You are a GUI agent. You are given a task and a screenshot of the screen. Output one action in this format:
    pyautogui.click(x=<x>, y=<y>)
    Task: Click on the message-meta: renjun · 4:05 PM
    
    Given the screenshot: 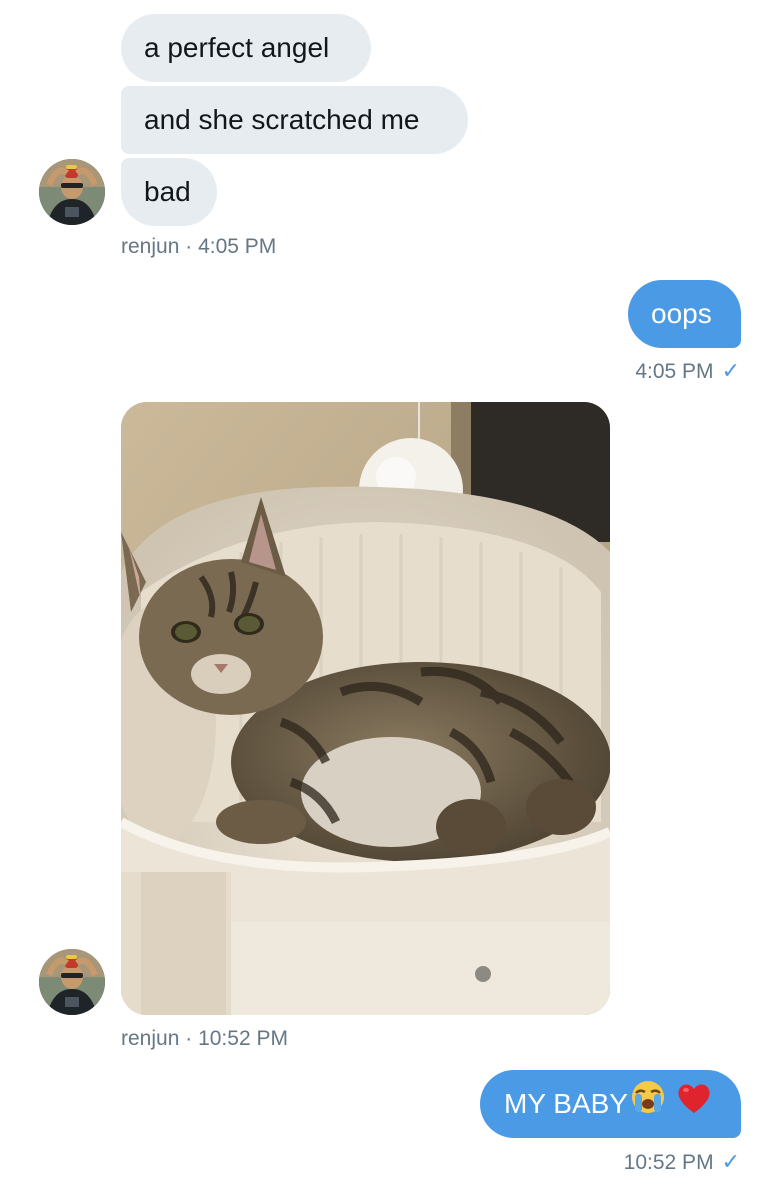 What is the action you would take?
    pyautogui.click(x=198, y=247)
    